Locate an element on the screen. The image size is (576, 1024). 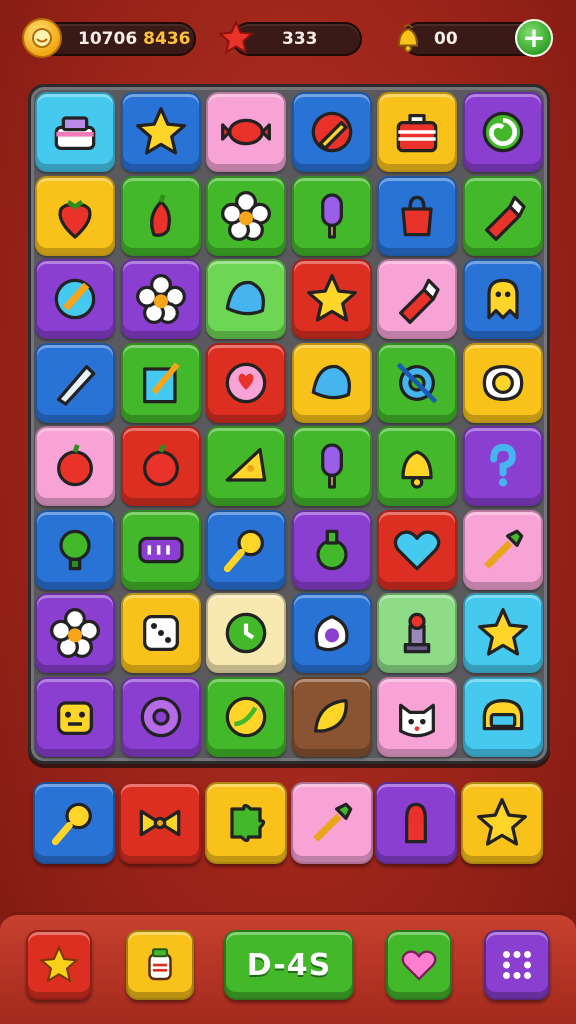
cat-icon is located at coordinates (417, 720).